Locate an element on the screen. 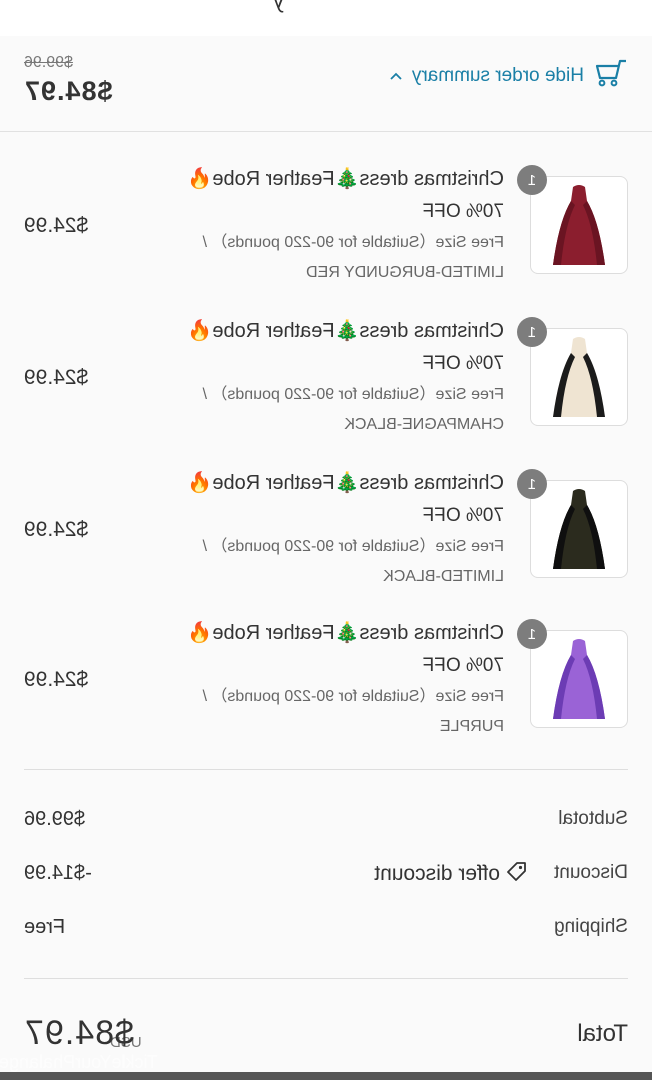 This screenshot has width=652, height=1080. tag-icon is located at coordinates (517, 874).